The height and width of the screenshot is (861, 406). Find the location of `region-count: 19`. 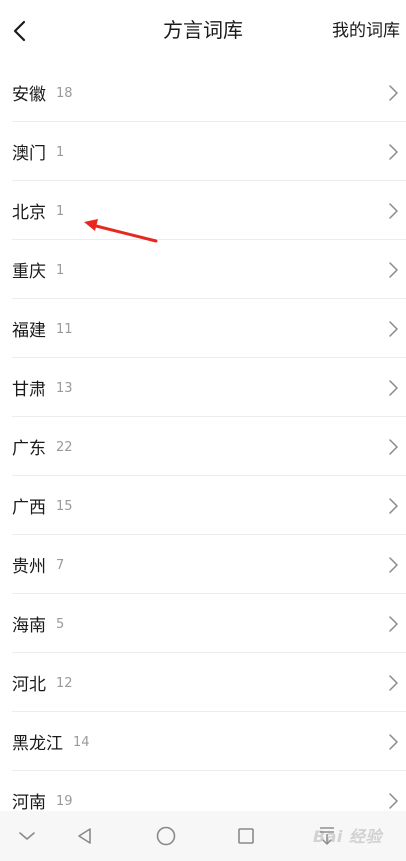

region-count: 19 is located at coordinates (64, 801).